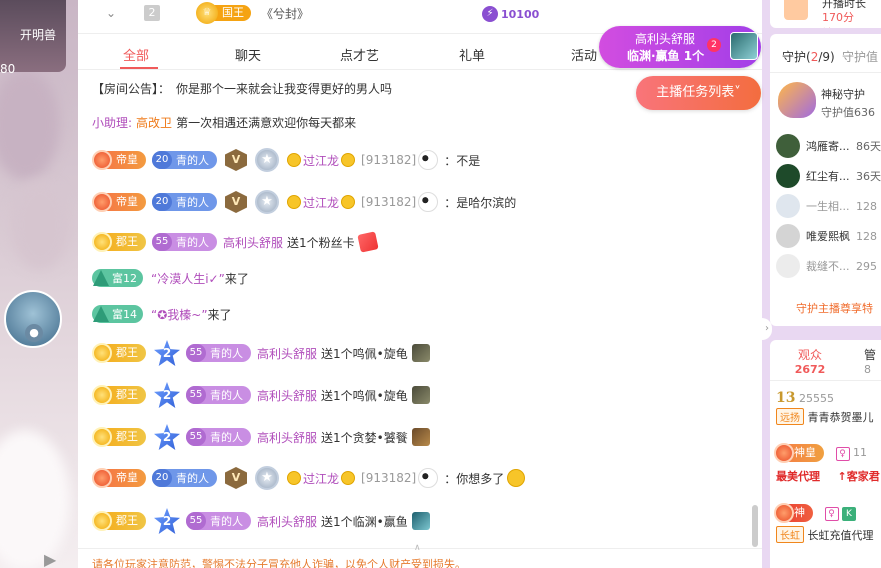 Image resolution: width=881 pixels, height=568 pixels. What do you see at coordinates (56, 559) in the screenshot?
I see `volume-icon: ▶` at bounding box center [56, 559].